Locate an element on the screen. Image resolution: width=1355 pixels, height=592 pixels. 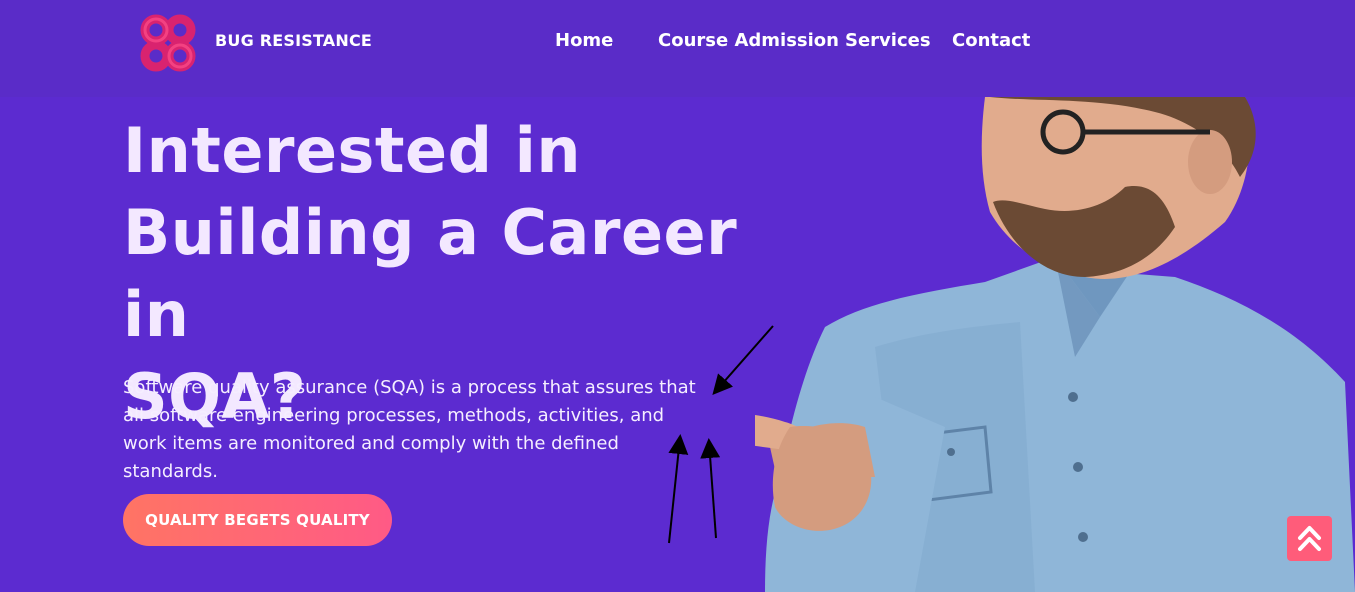
annotation-arrows is located at coordinates (721, 434).